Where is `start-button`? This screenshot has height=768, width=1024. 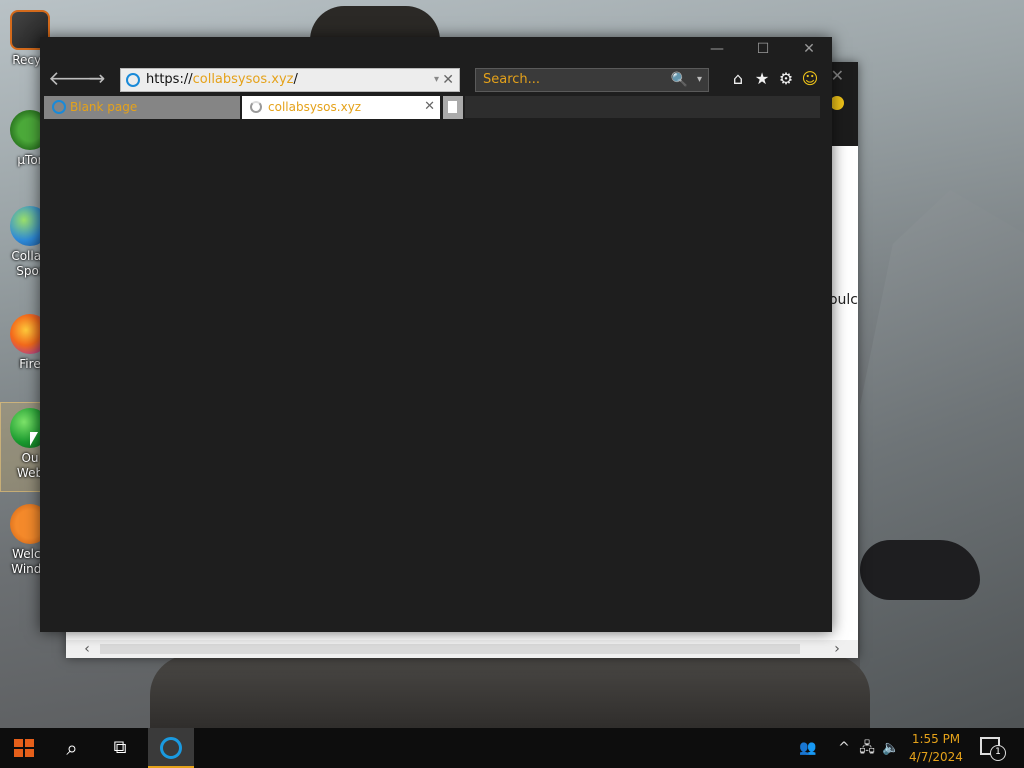
start-button is located at coordinates (24, 748).